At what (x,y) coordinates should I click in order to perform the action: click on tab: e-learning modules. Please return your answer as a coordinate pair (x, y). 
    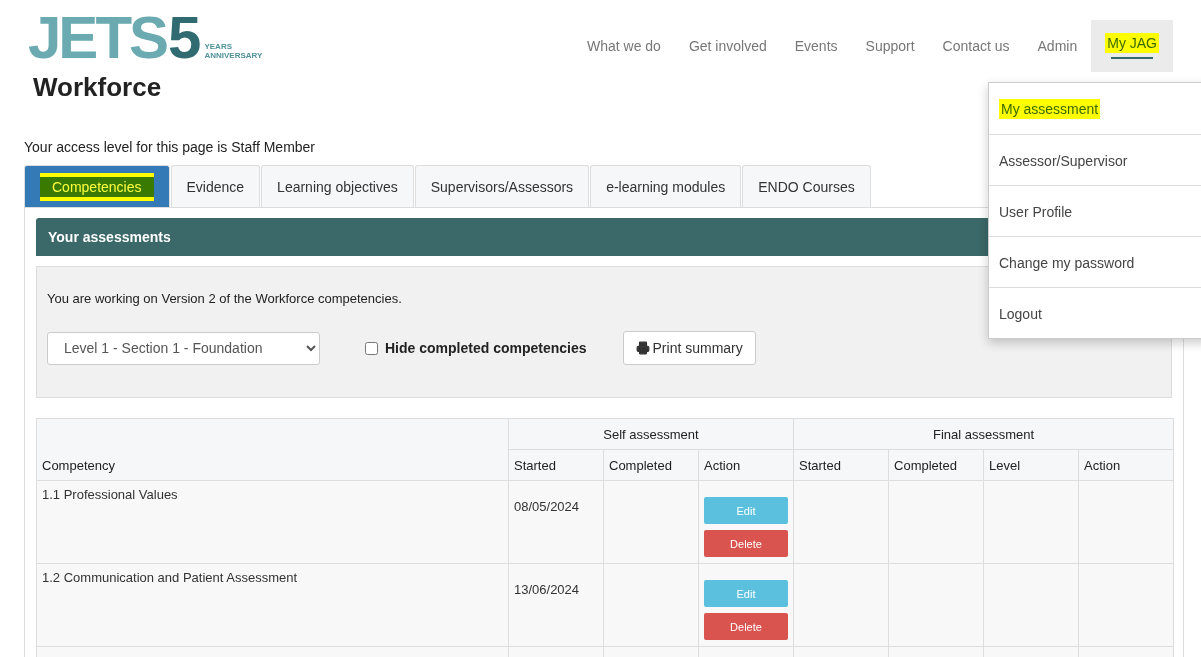
    Looking at the image, I should click on (666, 186).